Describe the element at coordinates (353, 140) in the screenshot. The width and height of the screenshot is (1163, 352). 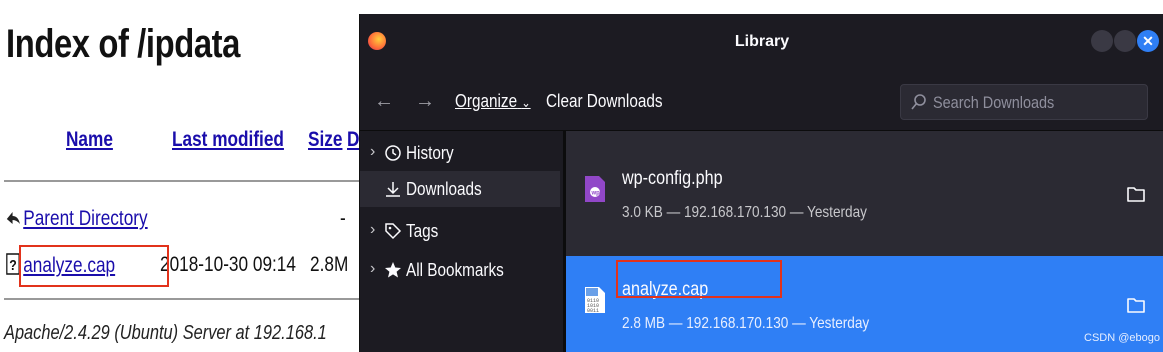
I see `column-header-description: D` at that location.